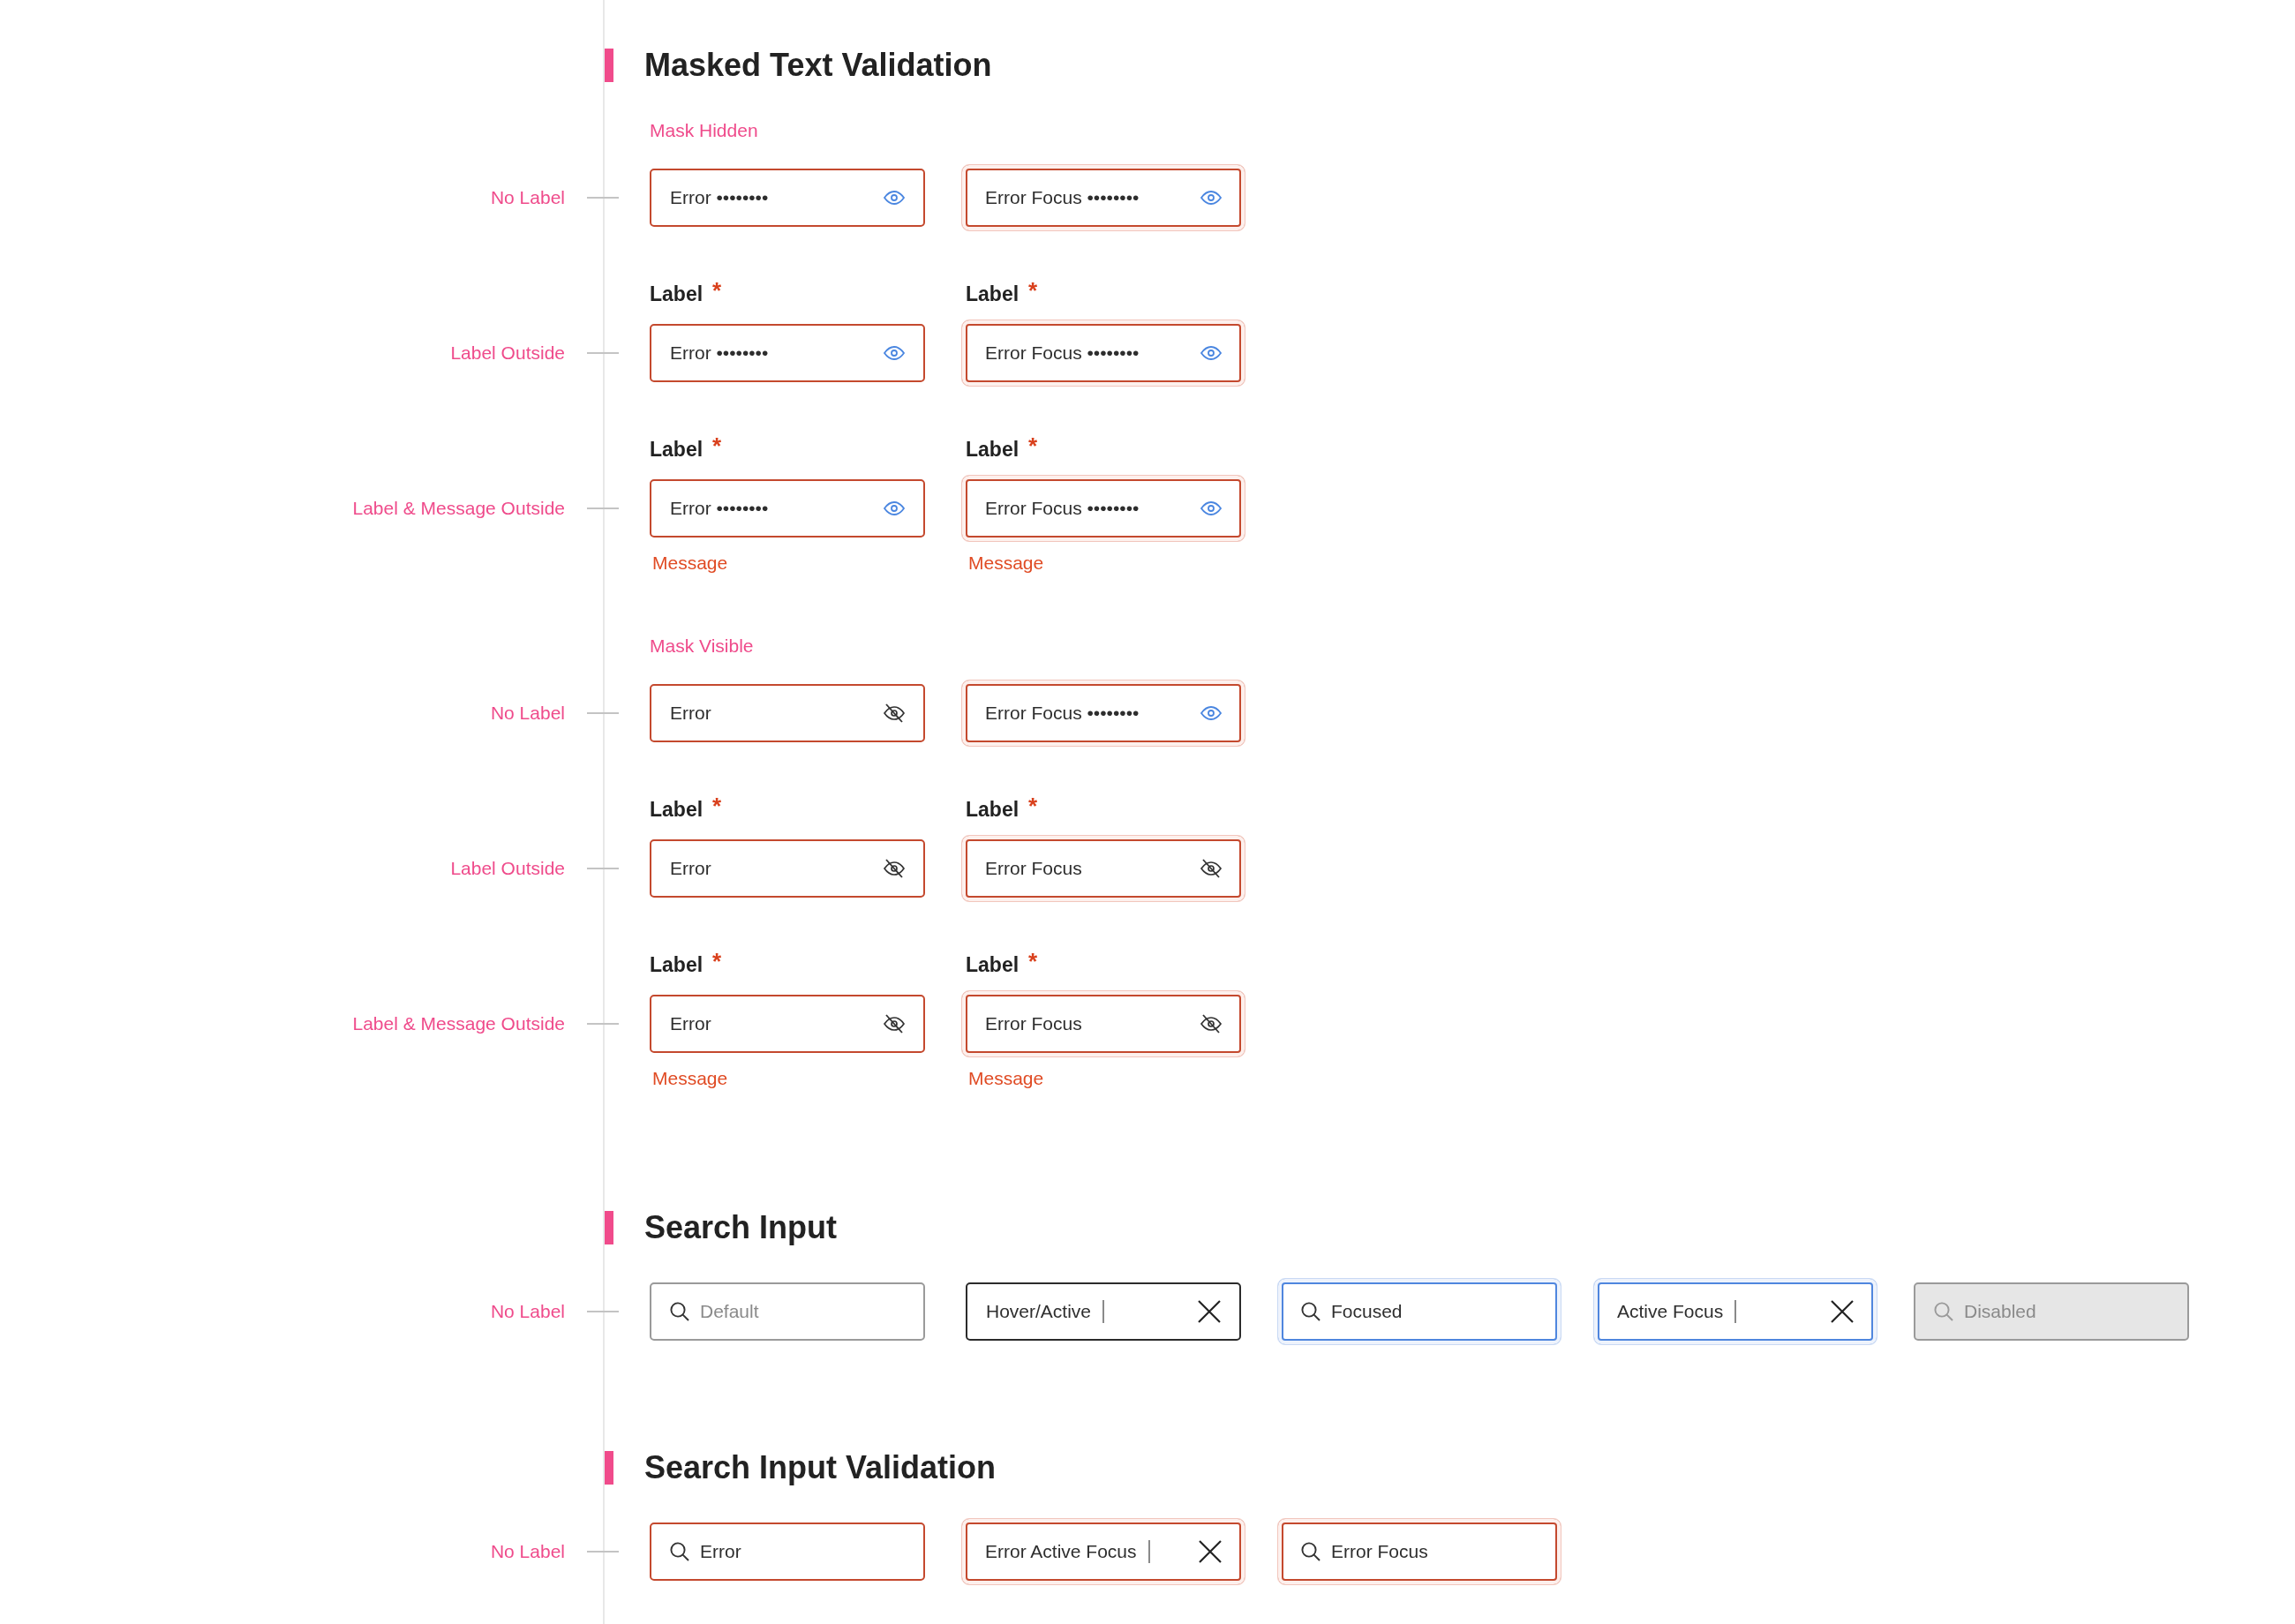 The height and width of the screenshot is (1624, 2295). I want to click on search-field: Active Focus, so click(1735, 1311).